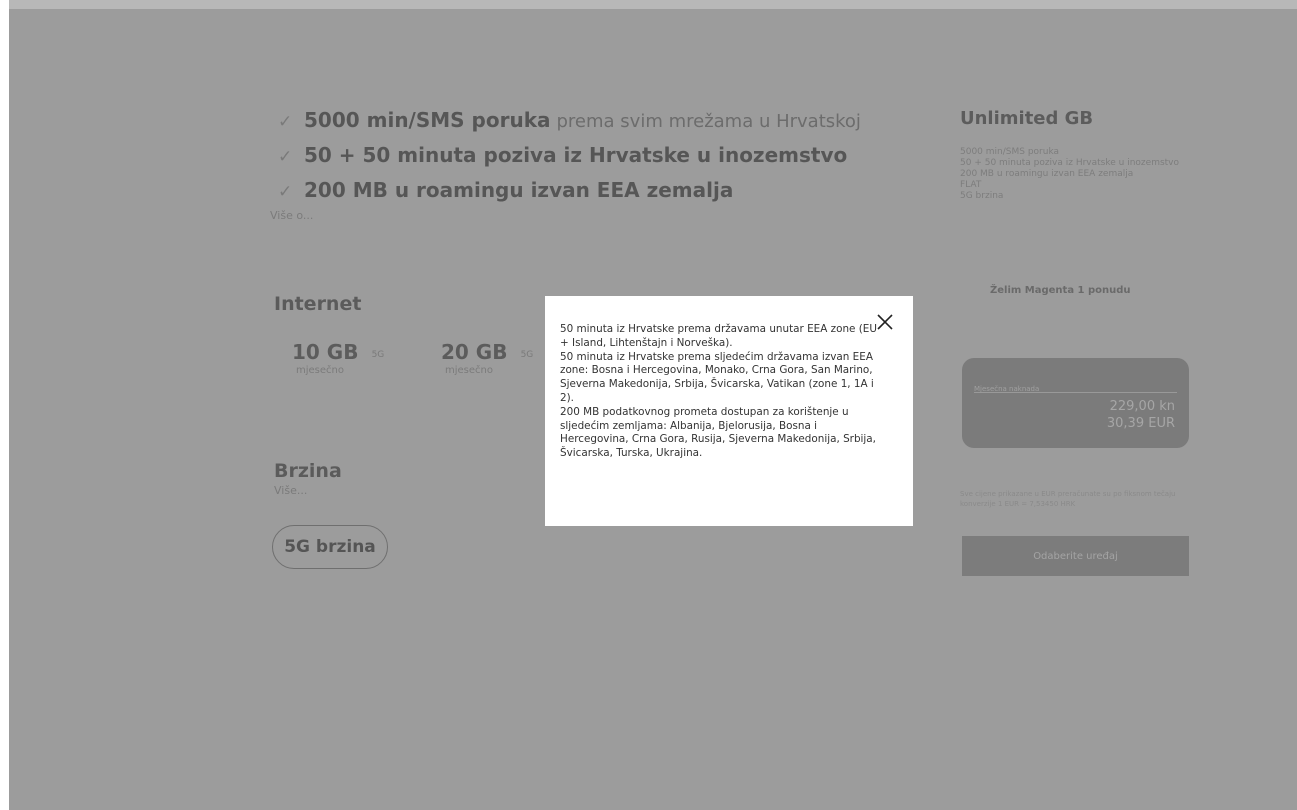 Image resolution: width=1297 pixels, height=810 pixels. Describe the element at coordinates (330, 547) in the screenshot. I see `speed-option-5g: 5G brzina` at that location.